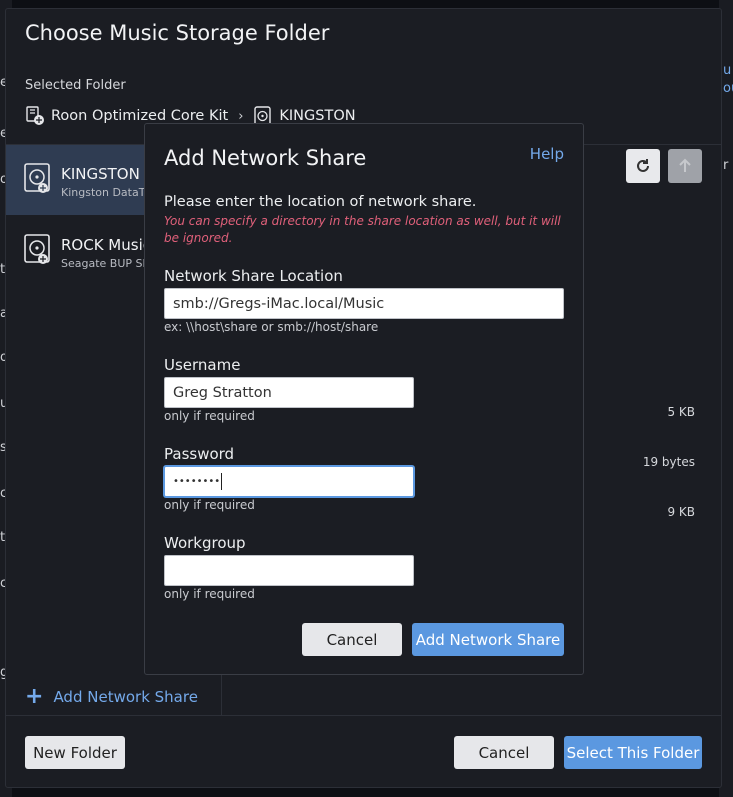 Image resolution: width=733 pixels, height=797 pixels. What do you see at coordinates (34, 696) in the screenshot?
I see `plus-icon: +` at bounding box center [34, 696].